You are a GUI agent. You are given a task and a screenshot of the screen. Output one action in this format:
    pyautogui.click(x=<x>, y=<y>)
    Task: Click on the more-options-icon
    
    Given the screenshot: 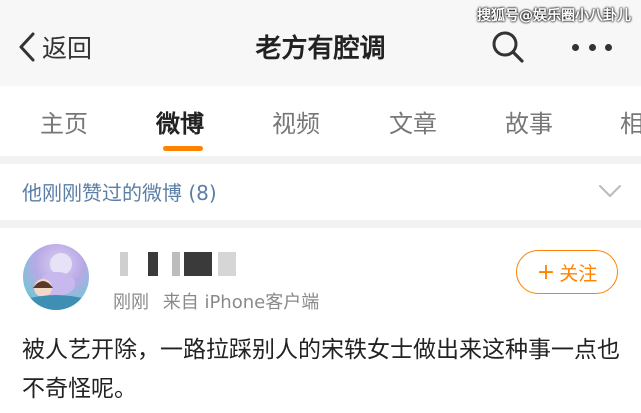 What is the action you would take?
    pyautogui.click(x=592, y=48)
    